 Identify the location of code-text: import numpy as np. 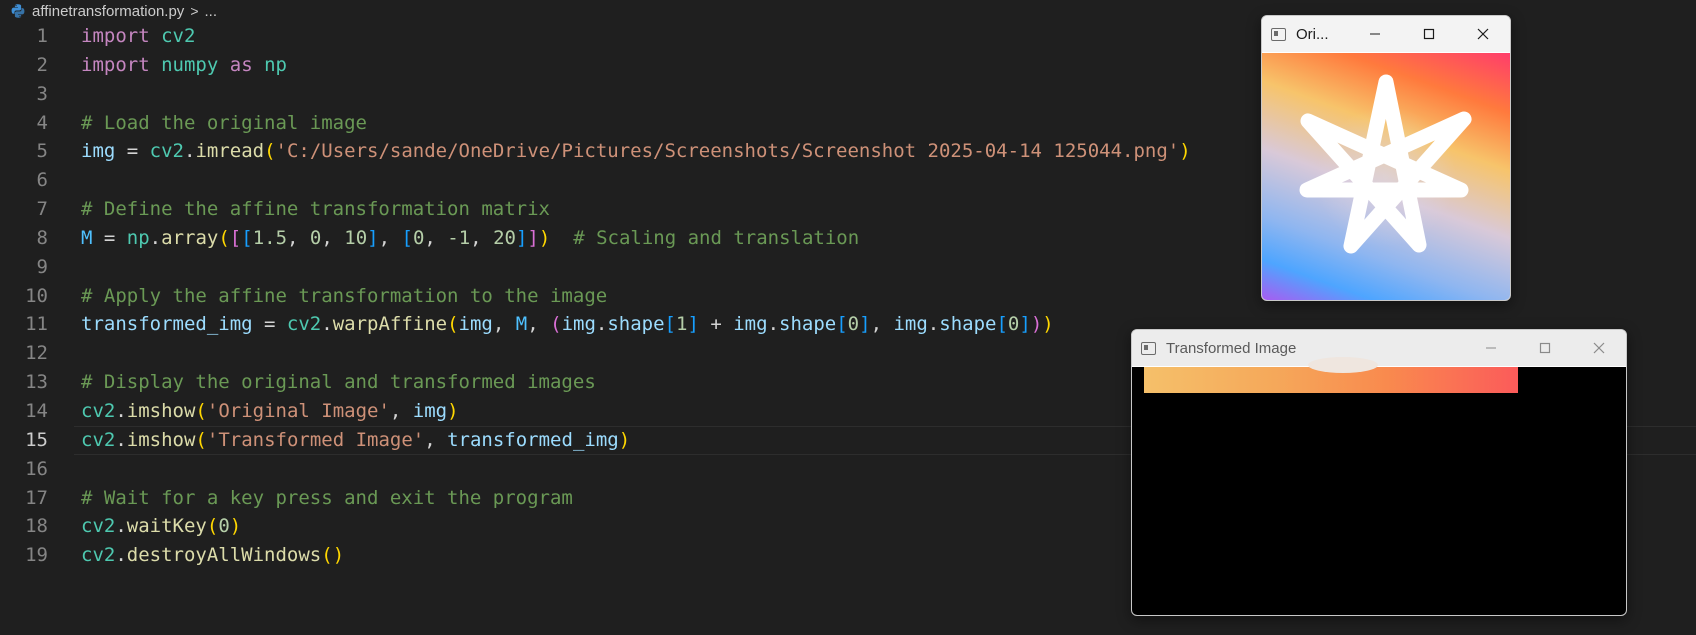
(184, 65).